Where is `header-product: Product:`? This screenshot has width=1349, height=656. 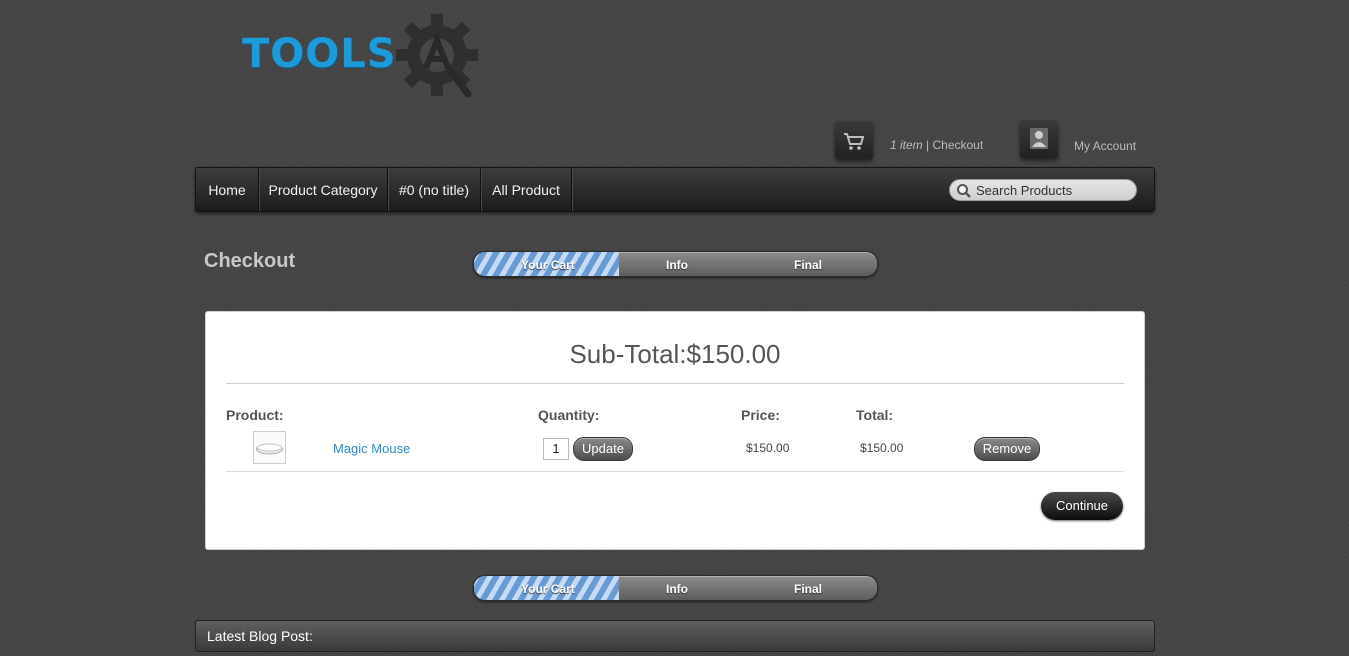 header-product: Product: is located at coordinates (255, 415).